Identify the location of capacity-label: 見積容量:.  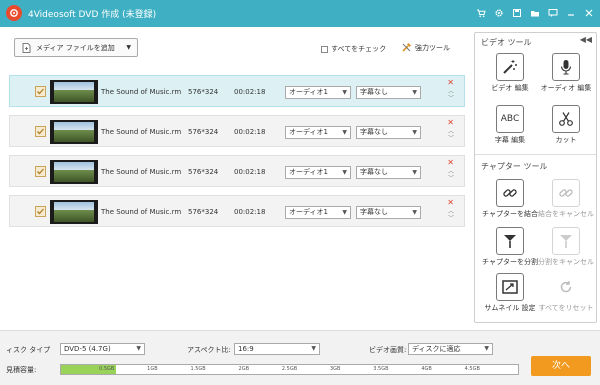
(21, 370).